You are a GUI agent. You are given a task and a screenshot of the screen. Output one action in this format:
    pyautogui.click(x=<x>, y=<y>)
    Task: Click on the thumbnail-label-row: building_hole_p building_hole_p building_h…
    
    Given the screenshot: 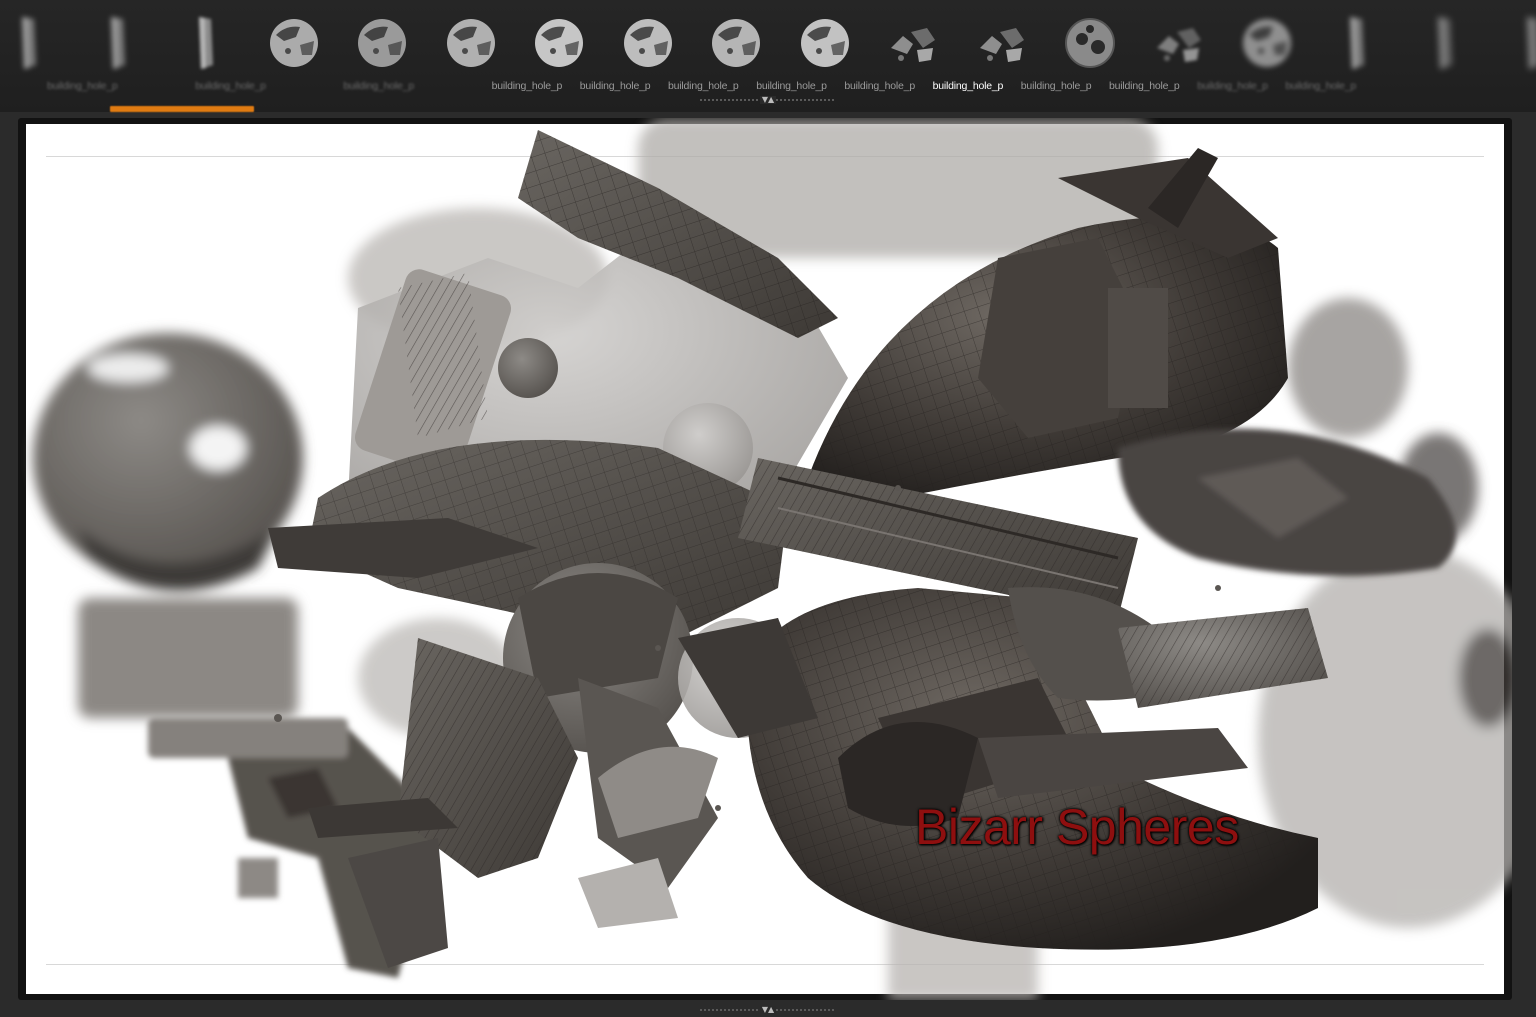 What is the action you would take?
    pyautogui.click(x=768, y=87)
    